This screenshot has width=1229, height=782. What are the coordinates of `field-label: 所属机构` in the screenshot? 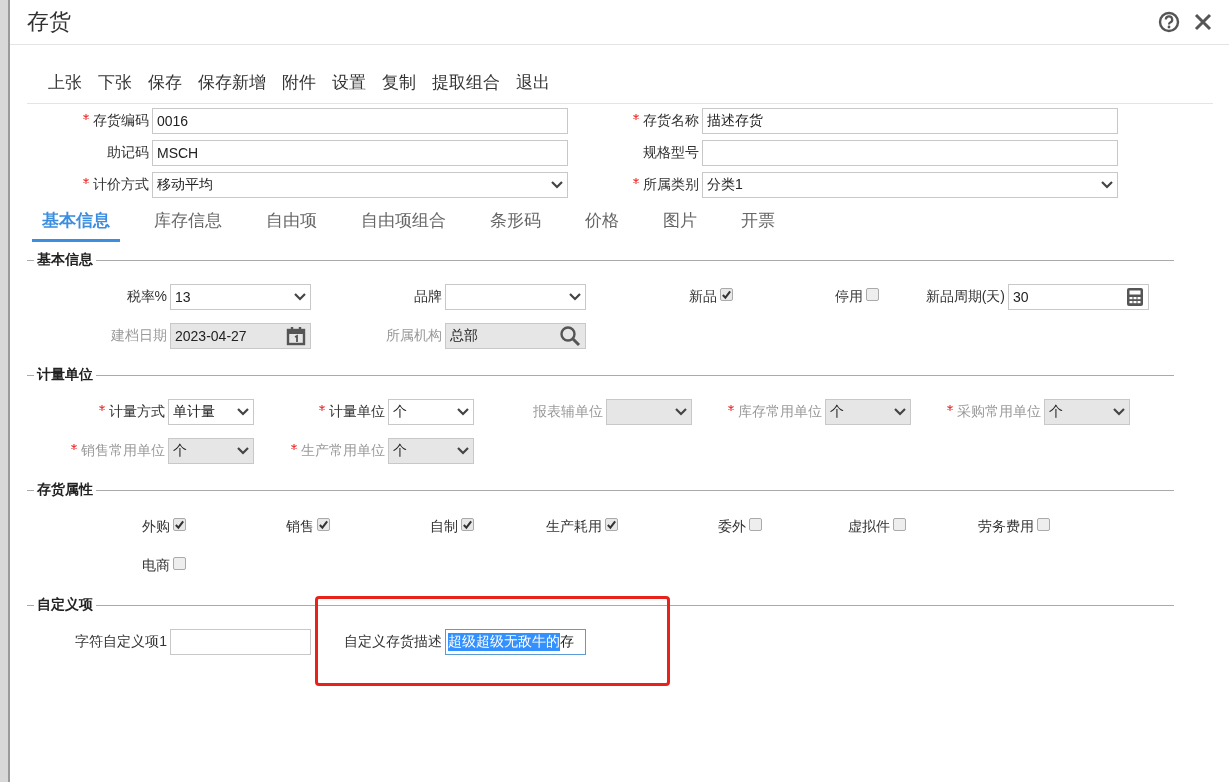 It's located at (414, 336).